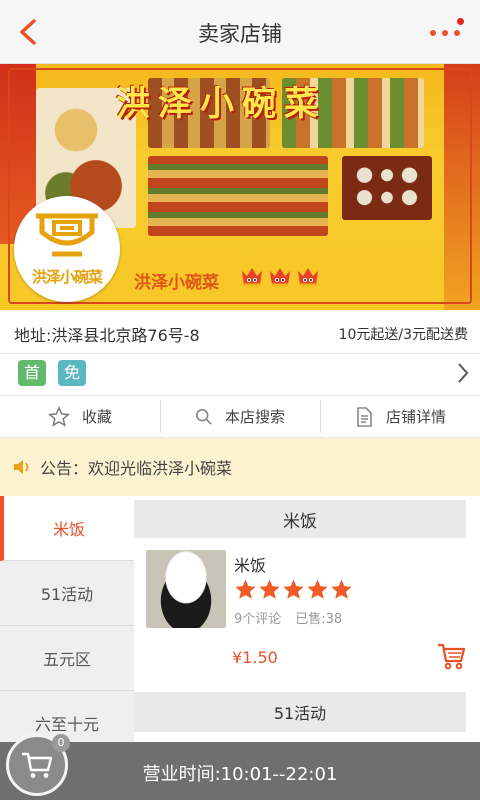 This screenshot has height=800, width=480. What do you see at coordinates (67, 658) in the screenshot?
I see `category-item-five-yuan: 五元区` at bounding box center [67, 658].